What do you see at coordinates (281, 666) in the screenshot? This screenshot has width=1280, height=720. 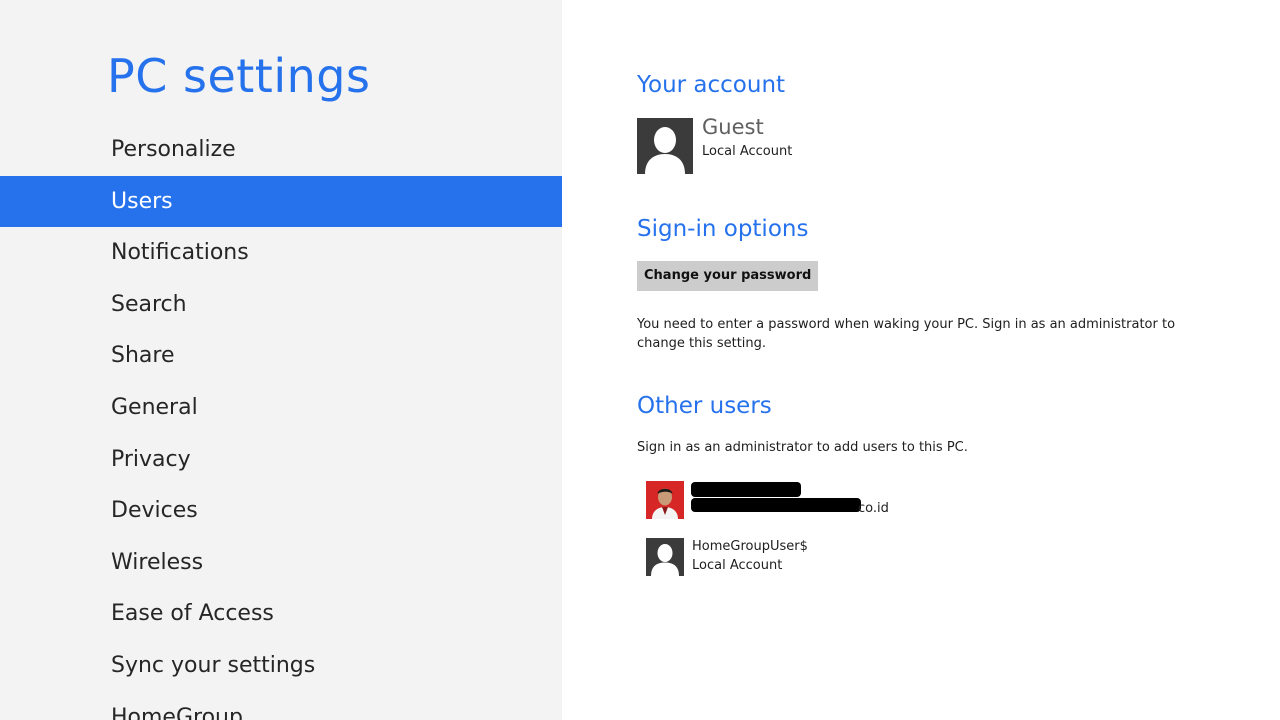 I see `nav-item-sync-your-settings: Sync your settings` at bounding box center [281, 666].